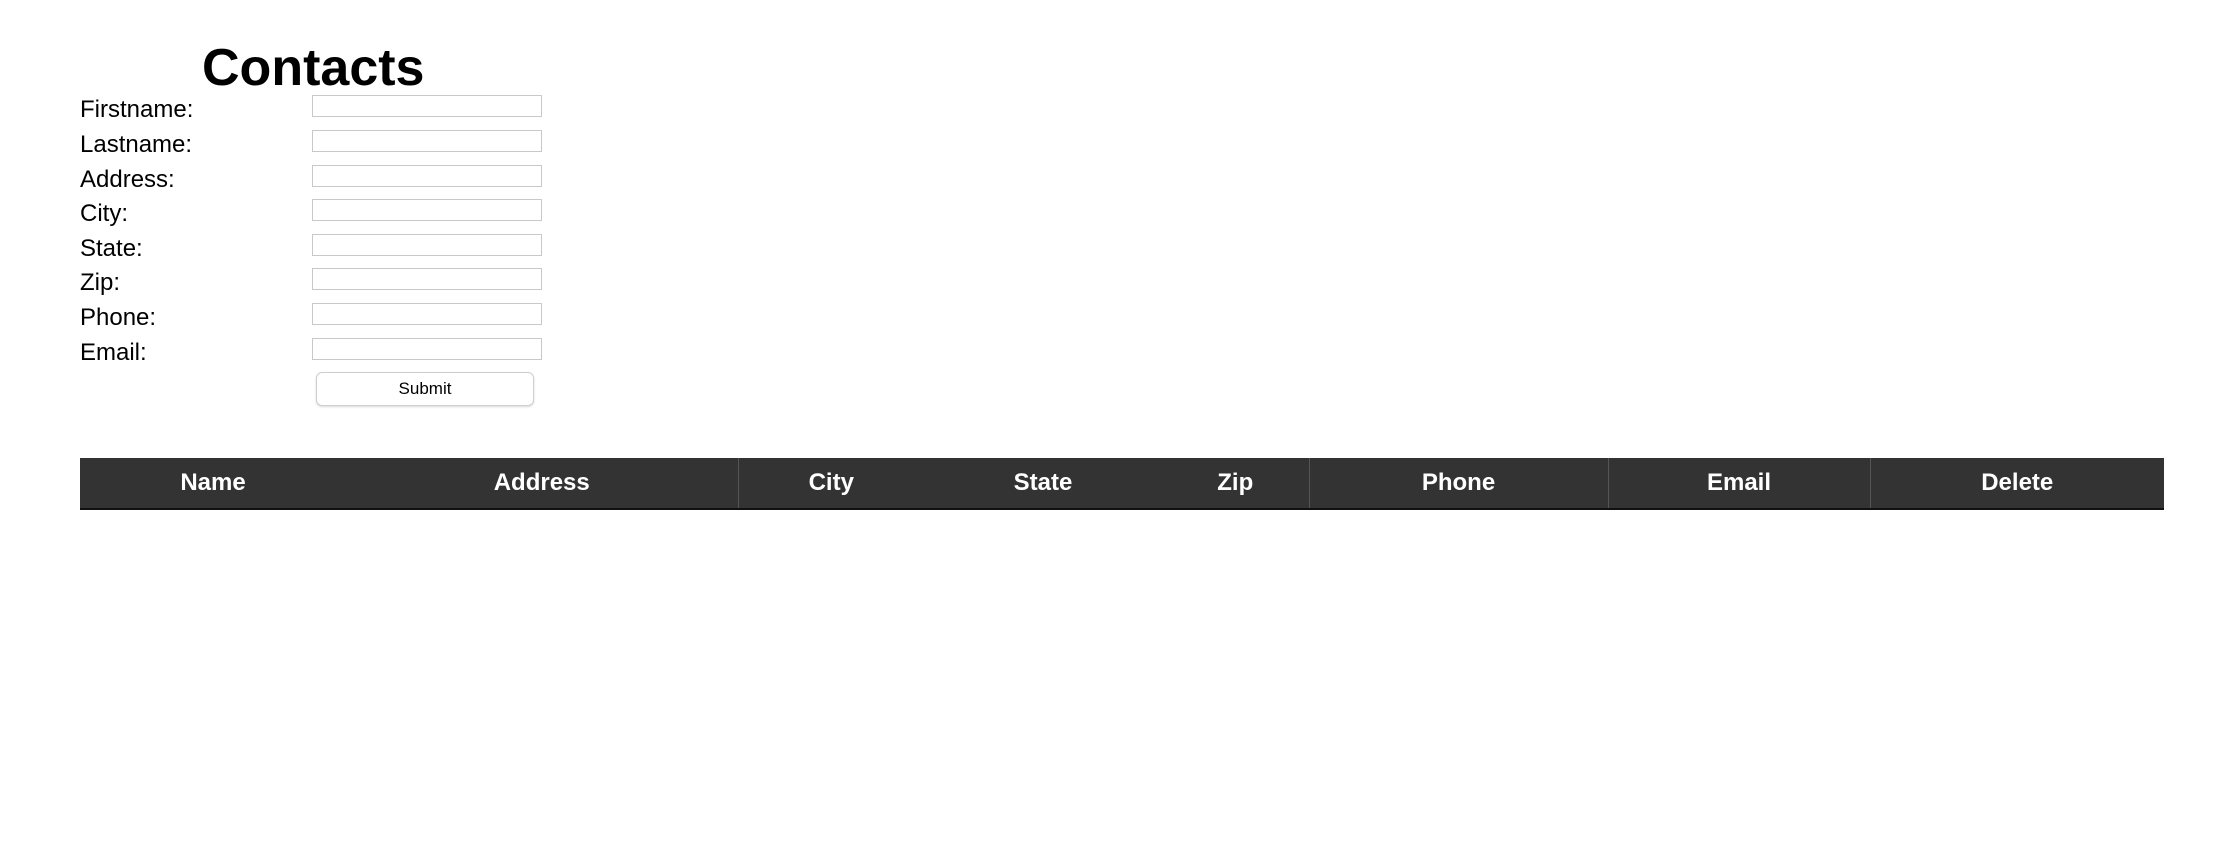 Image resolution: width=2240 pixels, height=868 pixels. I want to click on column-header-state: State, so click(1043, 484).